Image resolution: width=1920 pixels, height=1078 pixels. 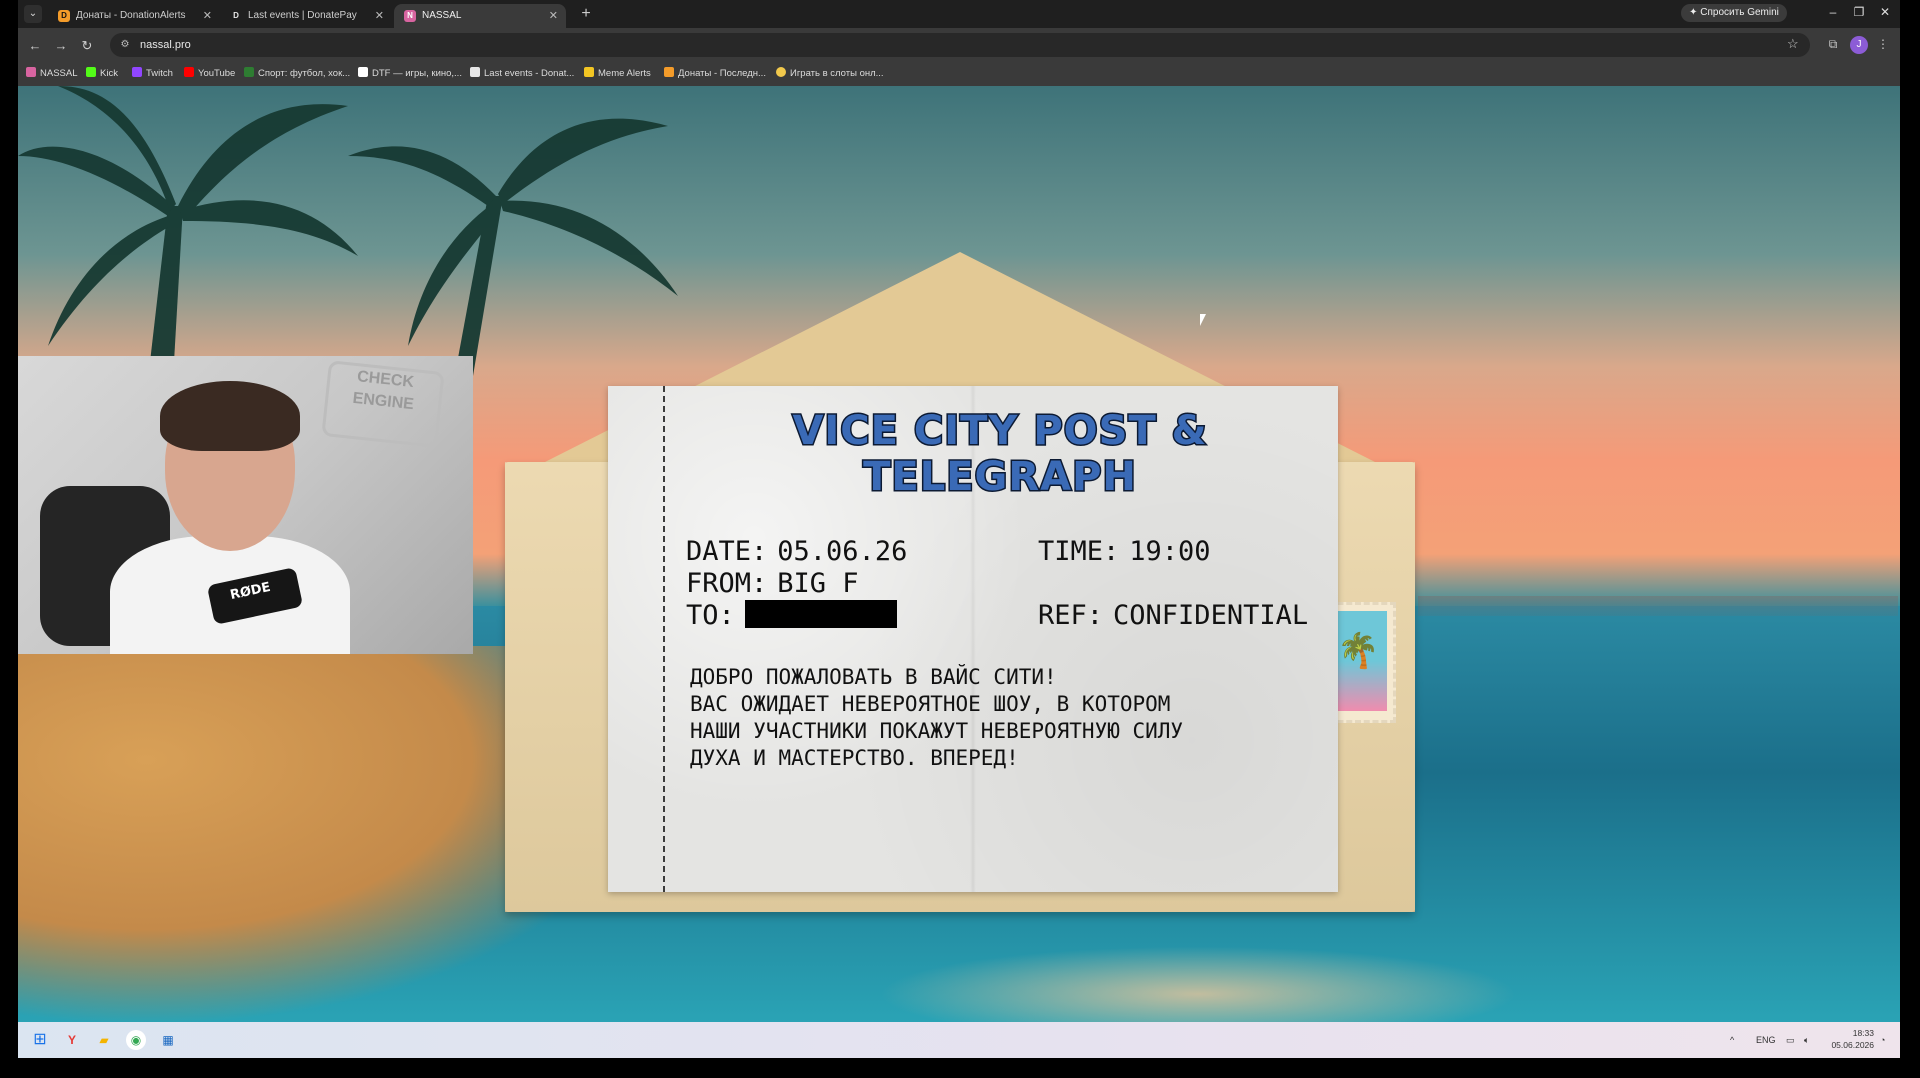 I want to click on profile-avatar: J, so click(x=1859, y=45).